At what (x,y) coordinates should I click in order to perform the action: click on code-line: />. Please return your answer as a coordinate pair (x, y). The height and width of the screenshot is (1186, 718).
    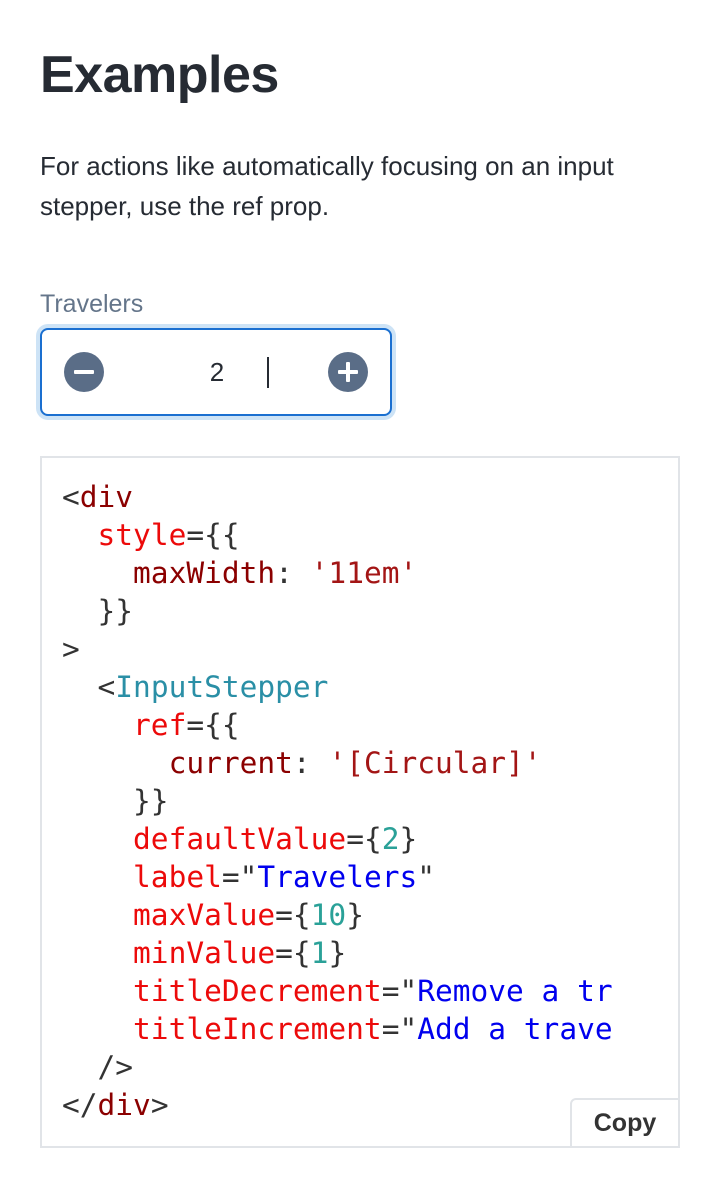
    Looking at the image, I should click on (115, 1067).